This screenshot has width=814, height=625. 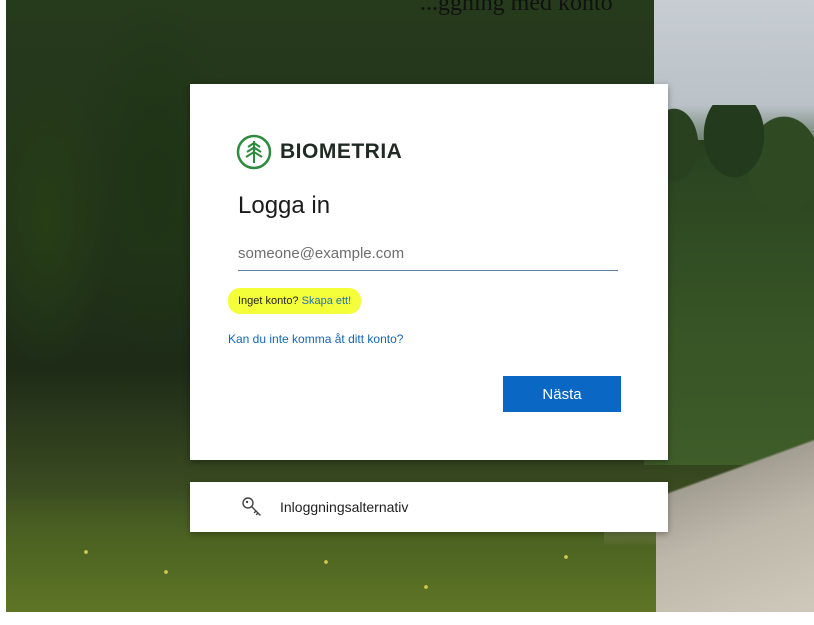 I want to click on background-trees, so click(x=729, y=285).